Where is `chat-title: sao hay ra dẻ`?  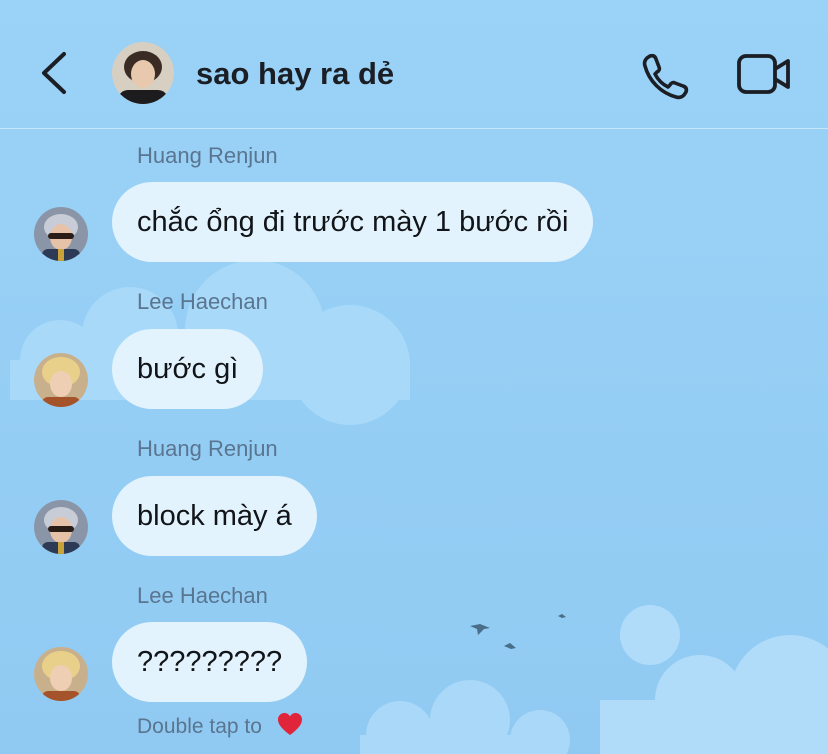
chat-title: sao hay ra dẻ is located at coordinates (295, 74).